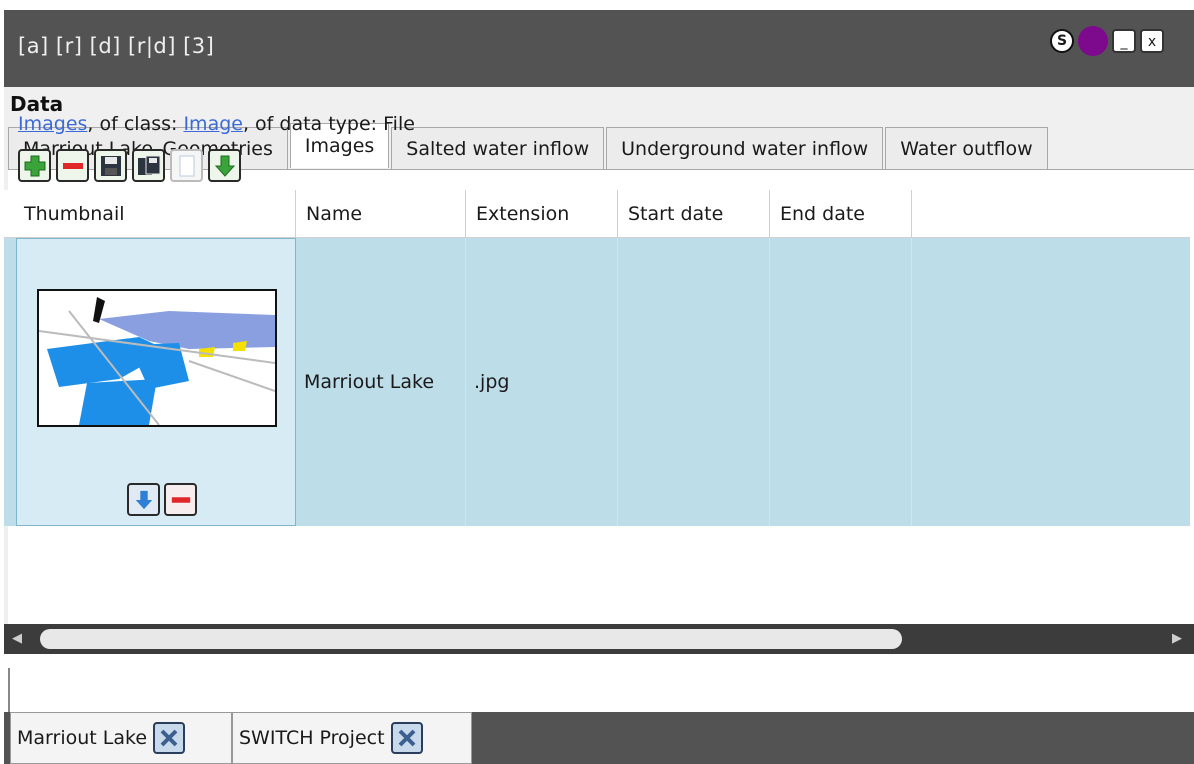 The image size is (1194, 764). What do you see at coordinates (471, 639) in the screenshot?
I see `scrollbar-thumb` at bounding box center [471, 639].